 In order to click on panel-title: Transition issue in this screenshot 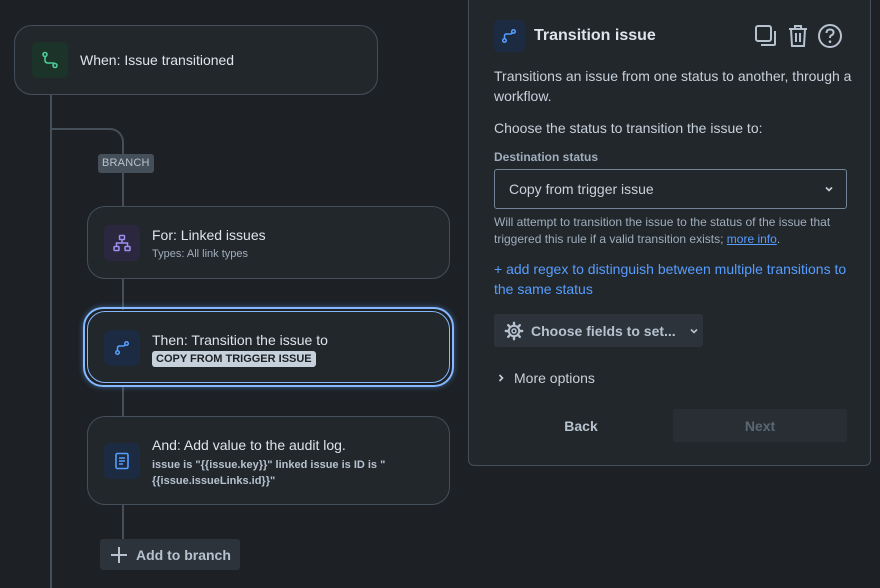, I will do `click(595, 35)`.